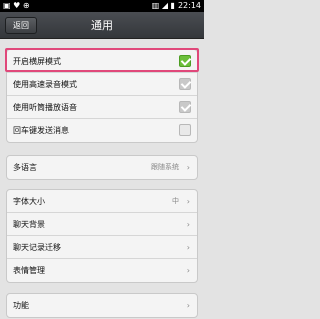  I want to click on chat-background-row: 聊天背景 ›, so click(102, 224).